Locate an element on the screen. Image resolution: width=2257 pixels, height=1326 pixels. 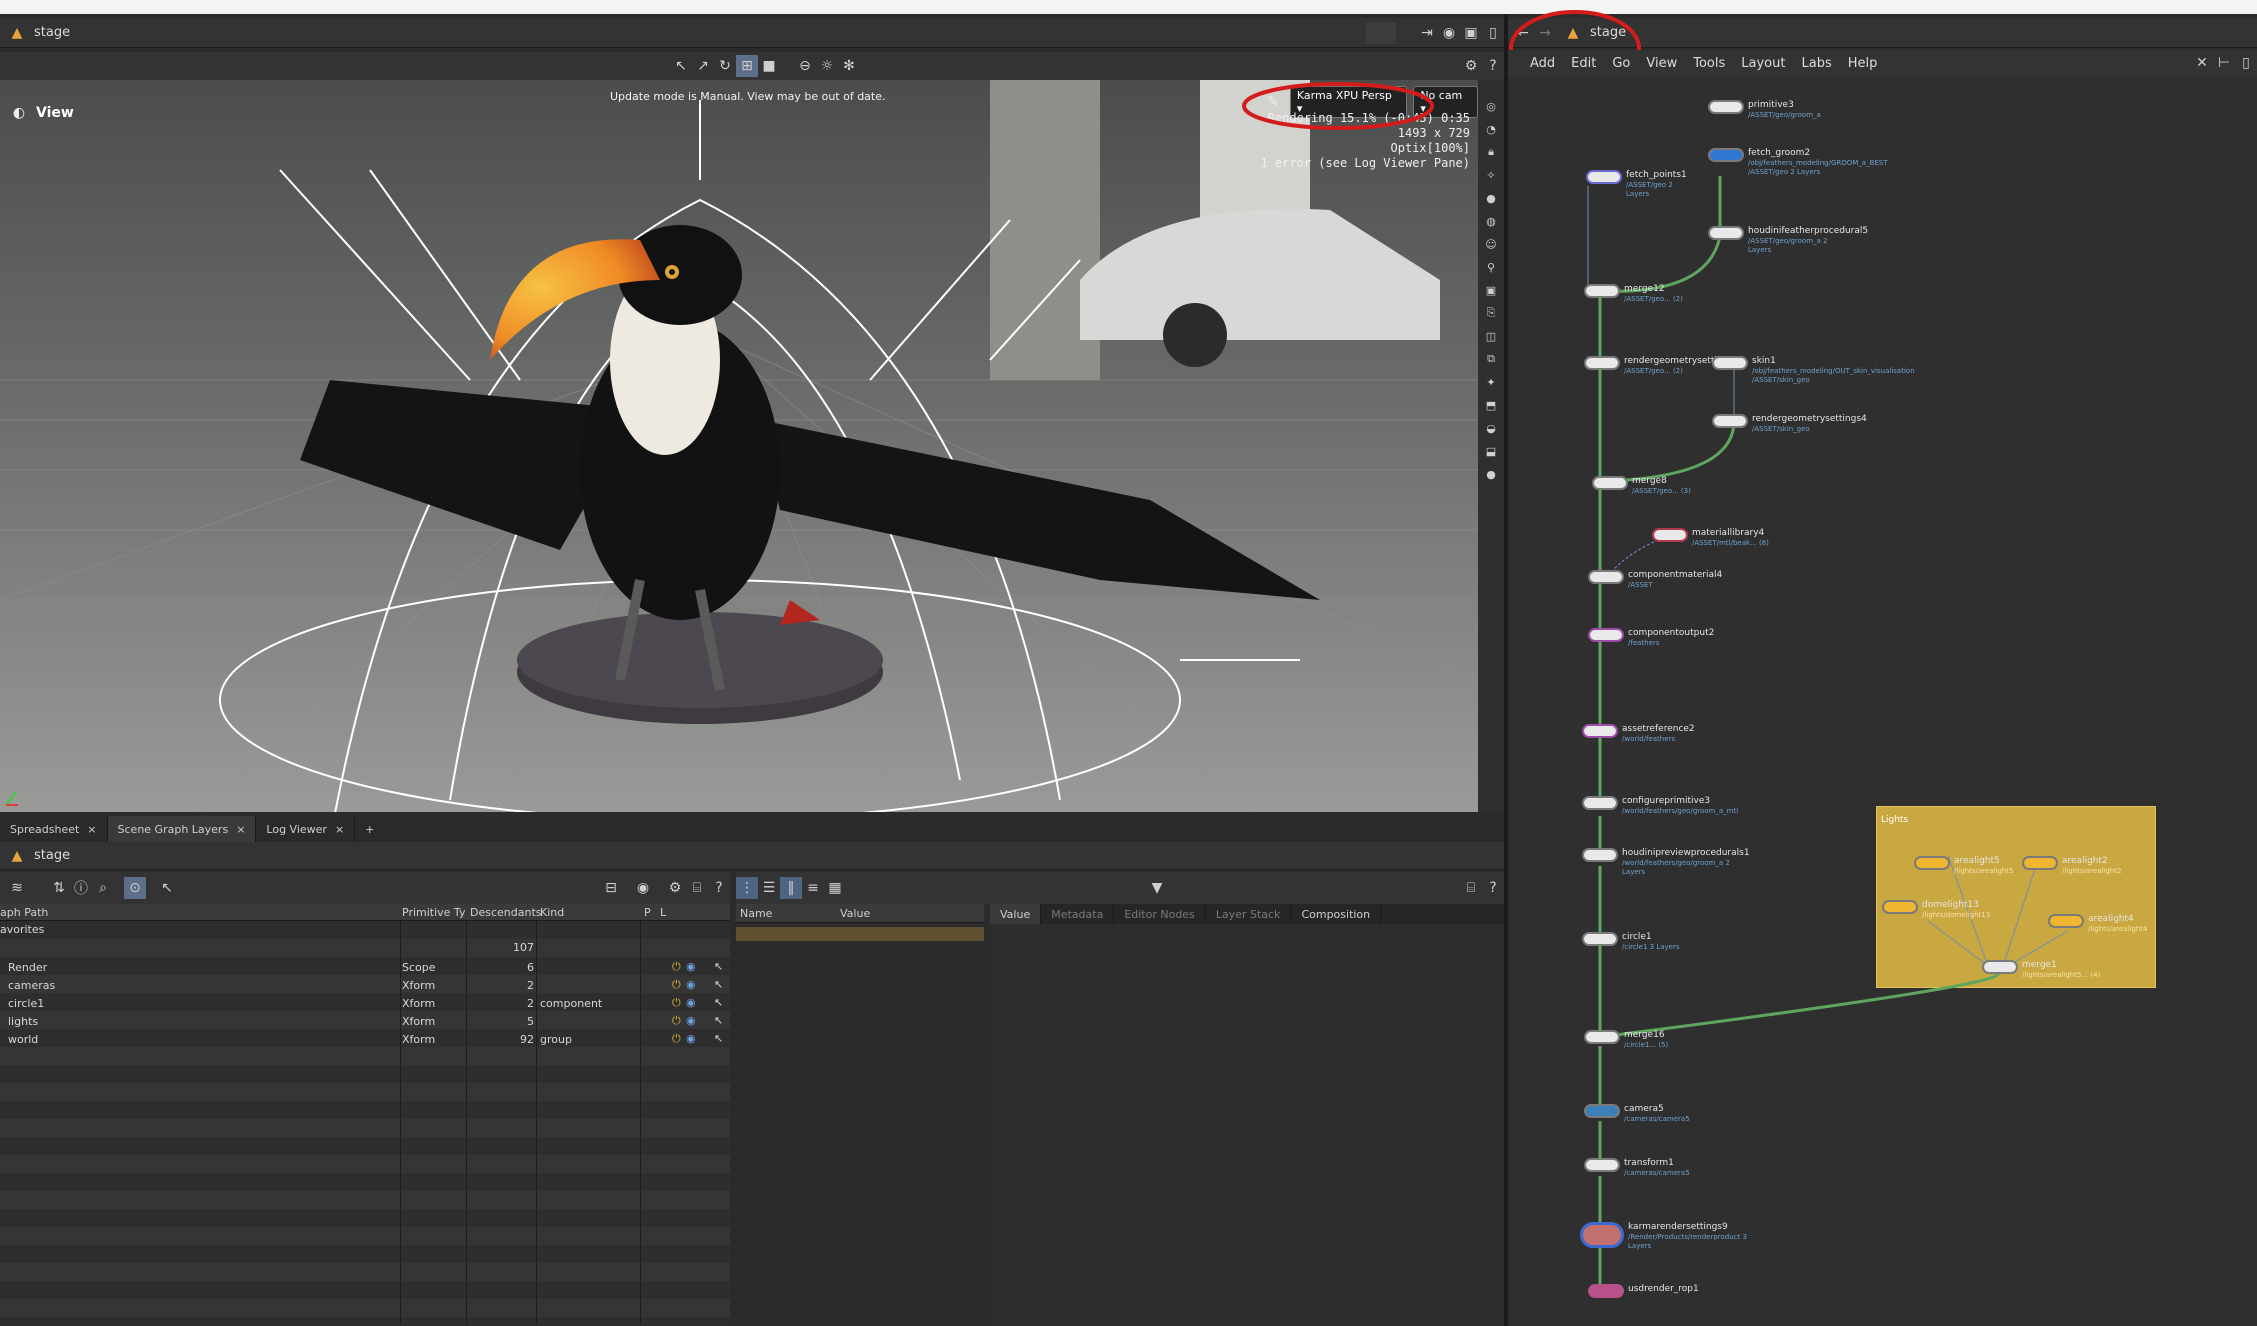
node-camera5: camera5/cameras/camera5 is located at coordinates (1637, 1114).